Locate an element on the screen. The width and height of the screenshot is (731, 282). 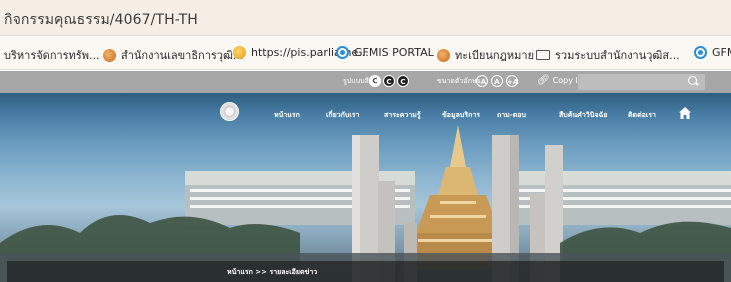
nav-item-rulings: สืบค้นคำวินิจฉัย is located at coordinates (583, 115).